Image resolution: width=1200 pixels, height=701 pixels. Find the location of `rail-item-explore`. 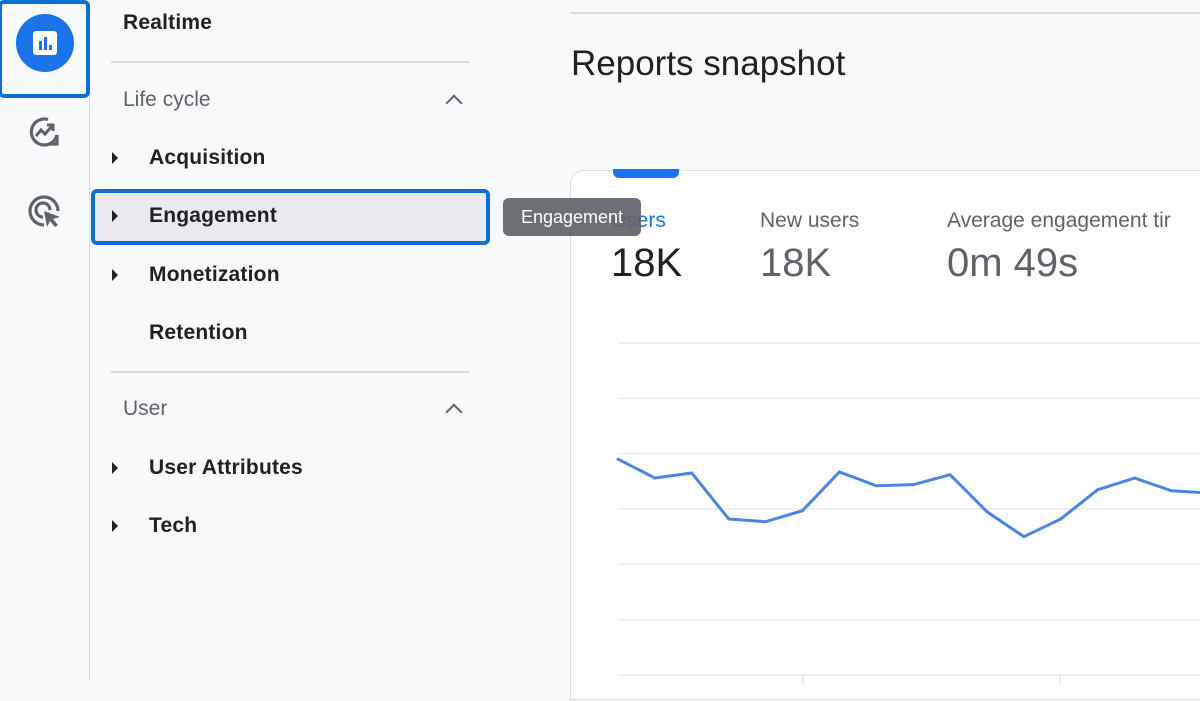

rail-item-explore is located at coordinates (45, 132).